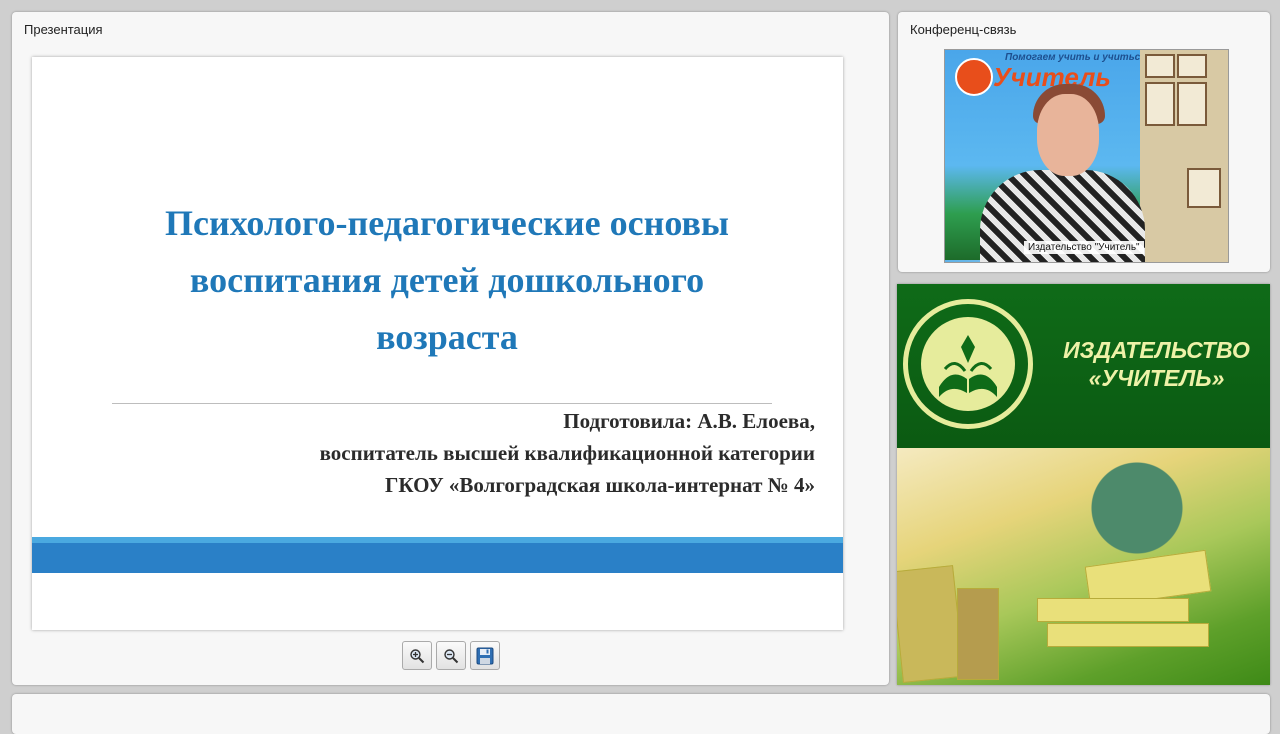 The image size is (1280, 734). I want to click on book-leaf-icon, so click(968, 366).